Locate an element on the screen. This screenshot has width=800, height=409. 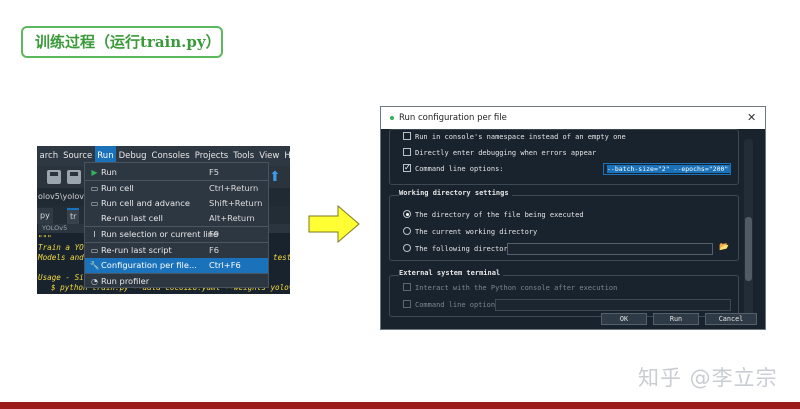
spyder-logo-icon is located at coordinates (392, 118).